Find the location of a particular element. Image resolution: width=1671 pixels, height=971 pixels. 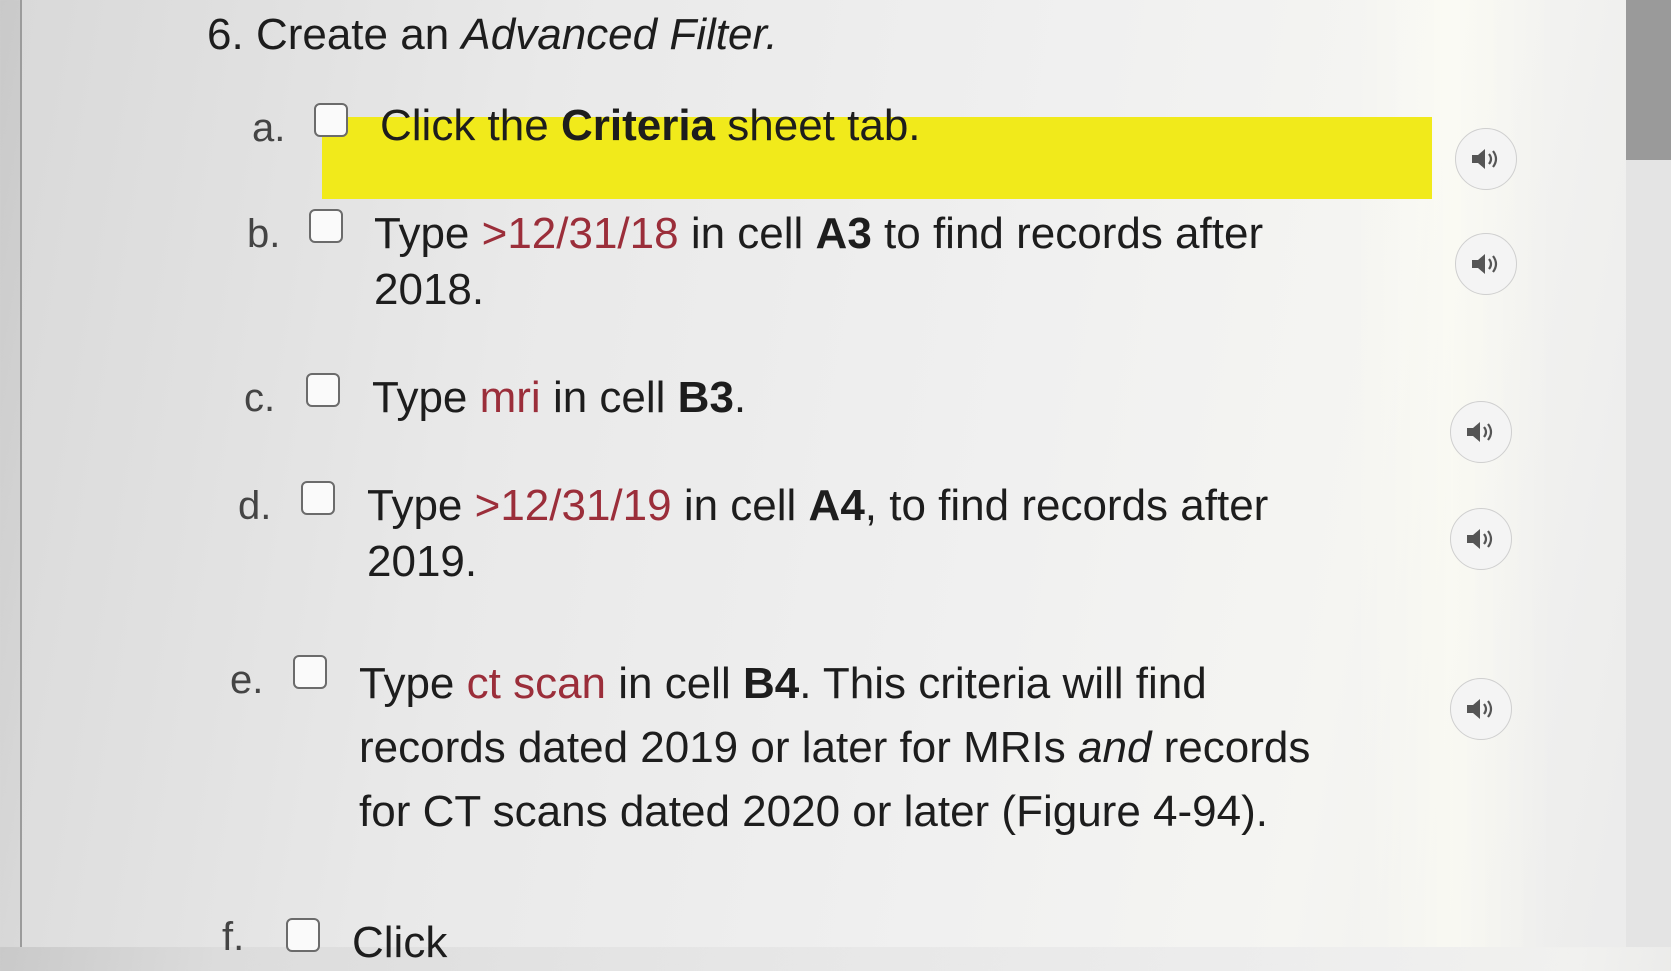

step-heading: 6. Create an Advanced Filter. is located at coordinates (492, 35).